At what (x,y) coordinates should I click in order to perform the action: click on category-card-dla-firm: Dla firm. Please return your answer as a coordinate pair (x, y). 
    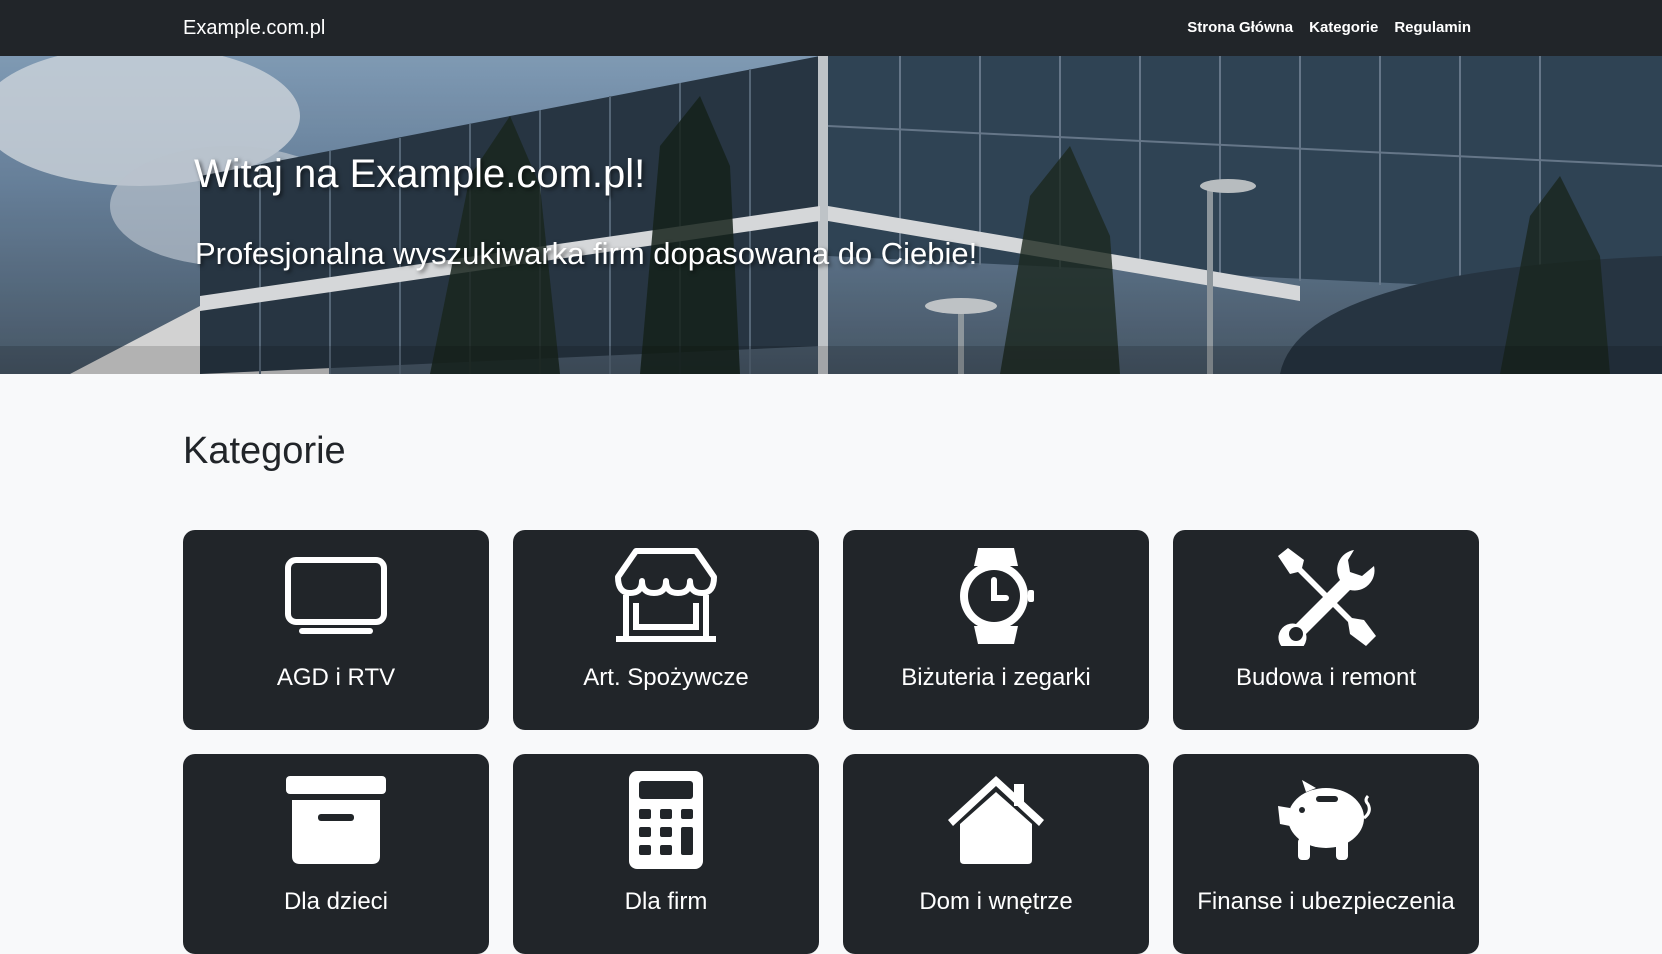
    Looking at the image, I should click on (666, 854).